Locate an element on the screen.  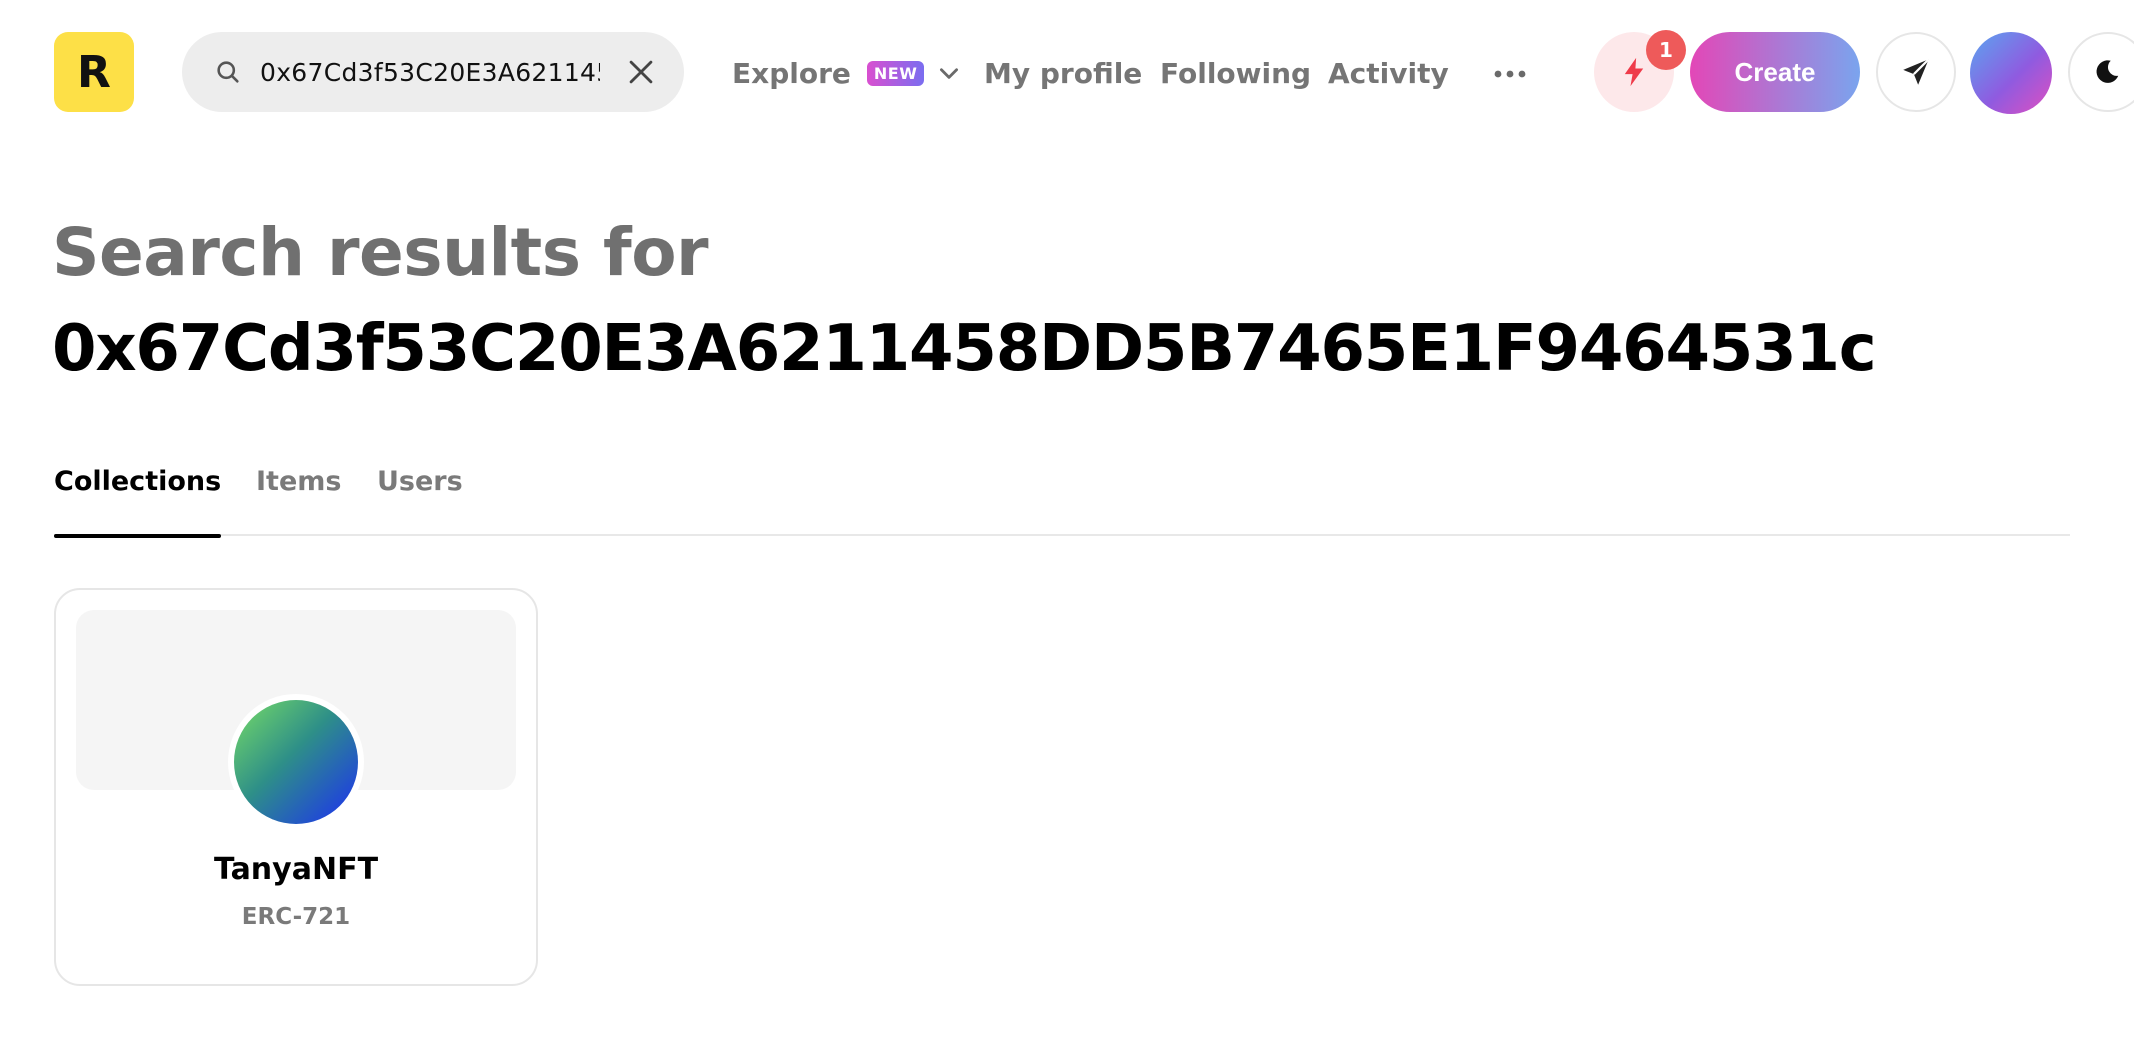
collection-standard: ERC-721 is located at coordinates (296, 917).